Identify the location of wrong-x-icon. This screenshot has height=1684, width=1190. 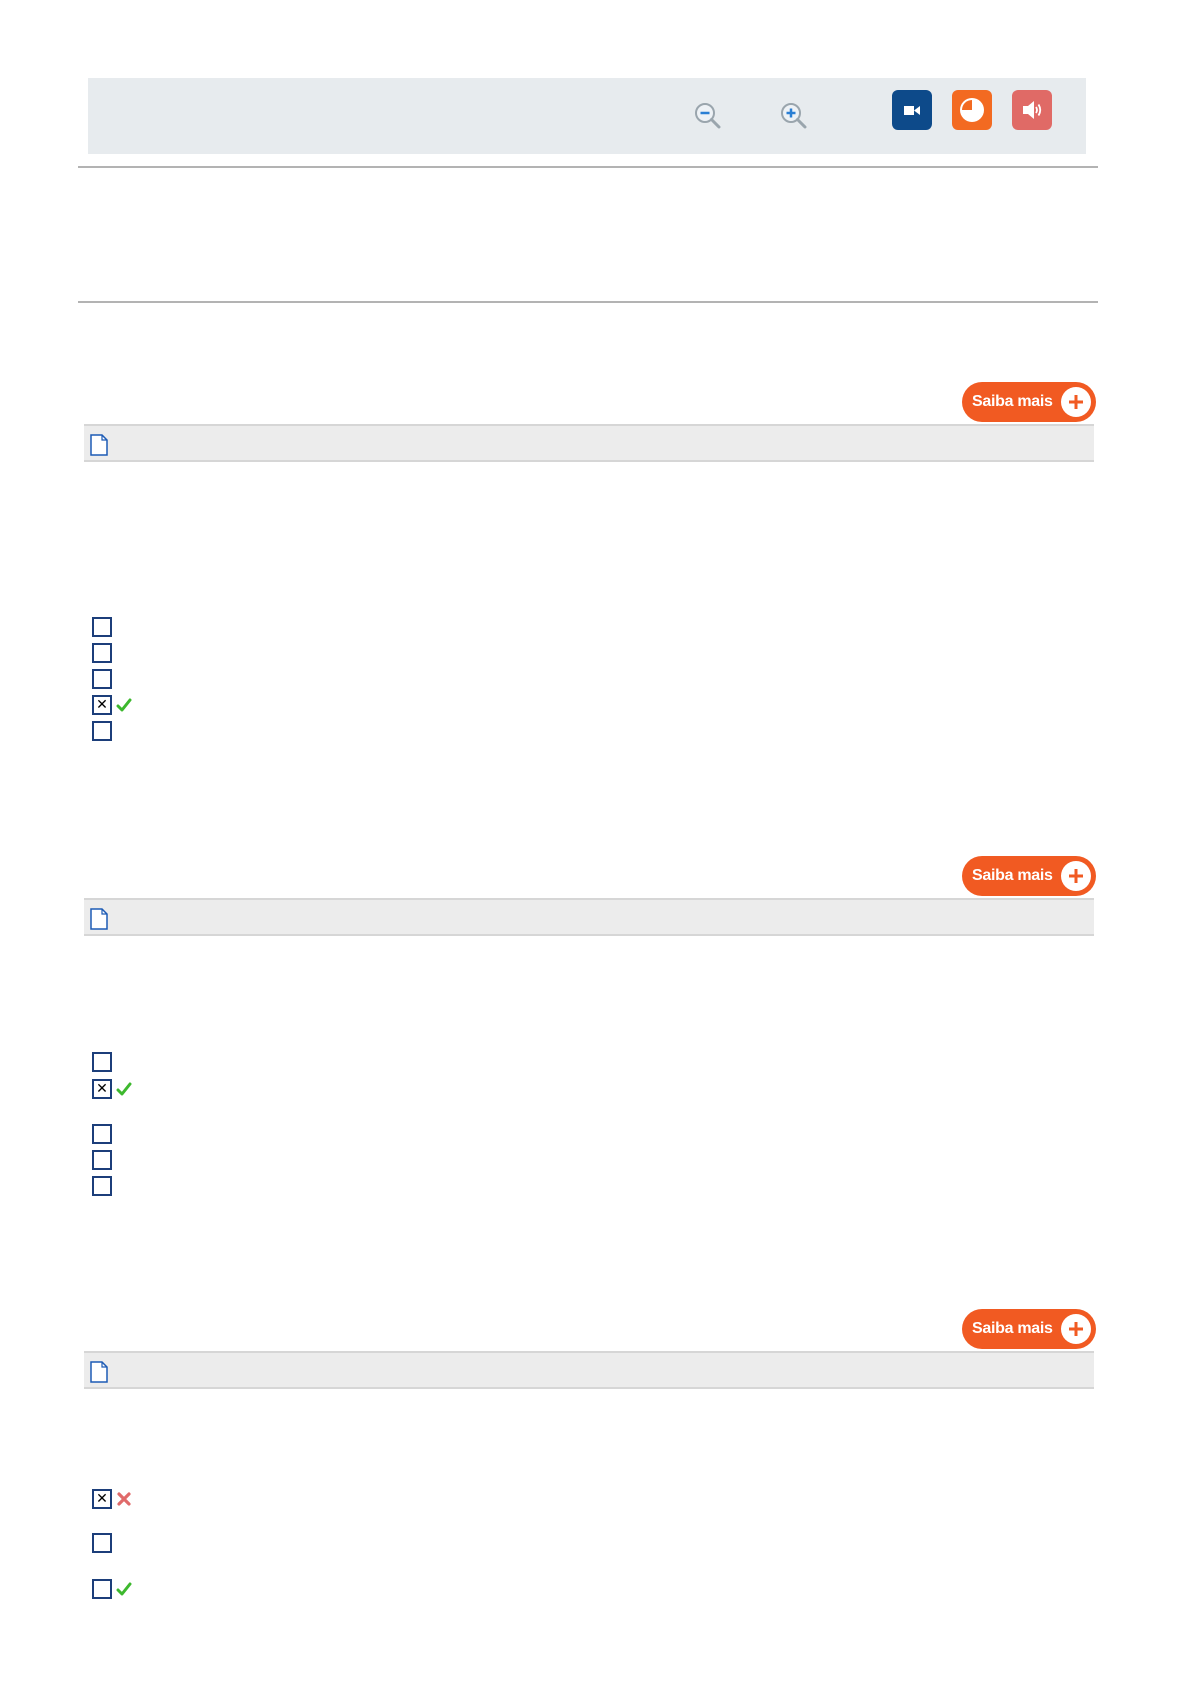
(124, 1499).